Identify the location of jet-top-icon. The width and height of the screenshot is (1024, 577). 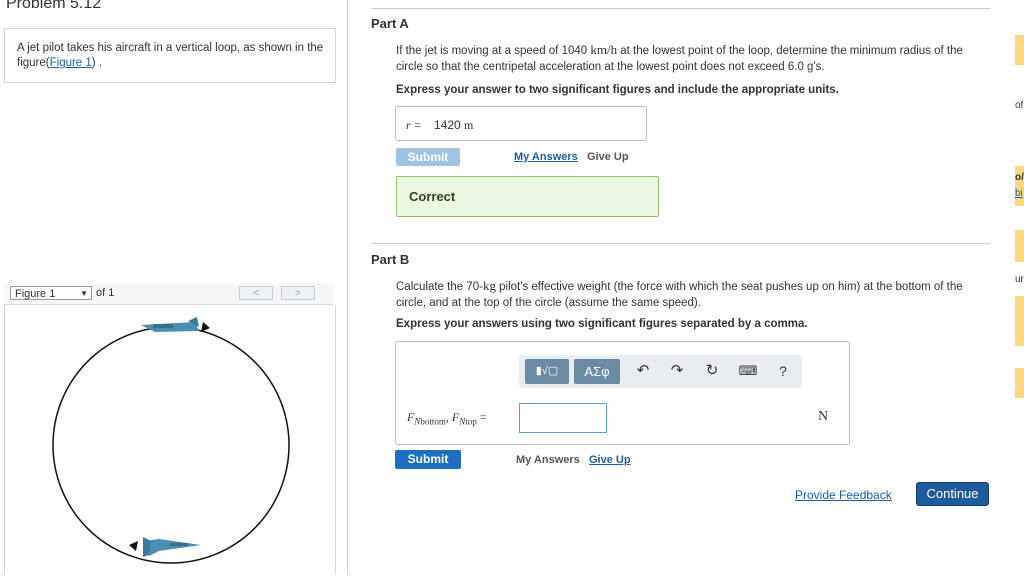
(170, 324).